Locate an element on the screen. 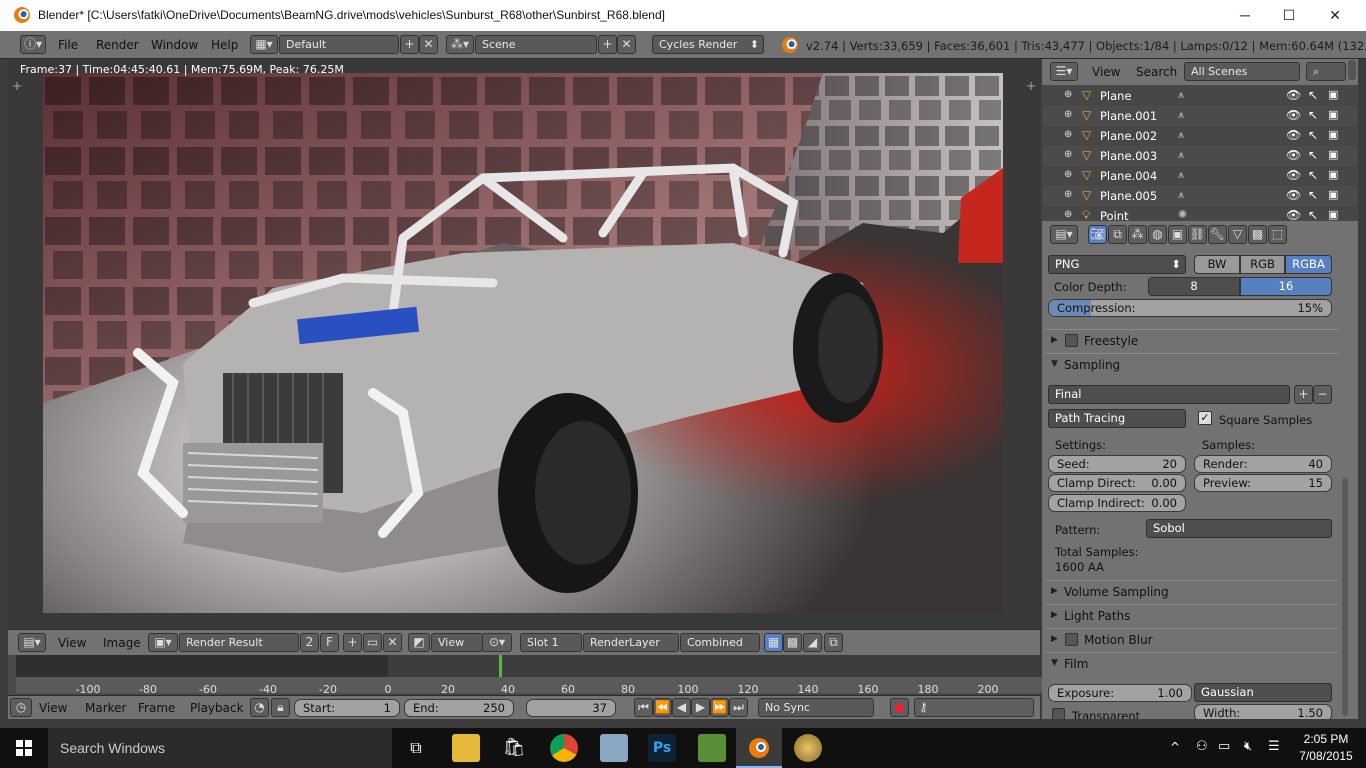 The height and width of the screenshot is (768, 1366). file-explorer-icon is located at coordinates (466, 748).